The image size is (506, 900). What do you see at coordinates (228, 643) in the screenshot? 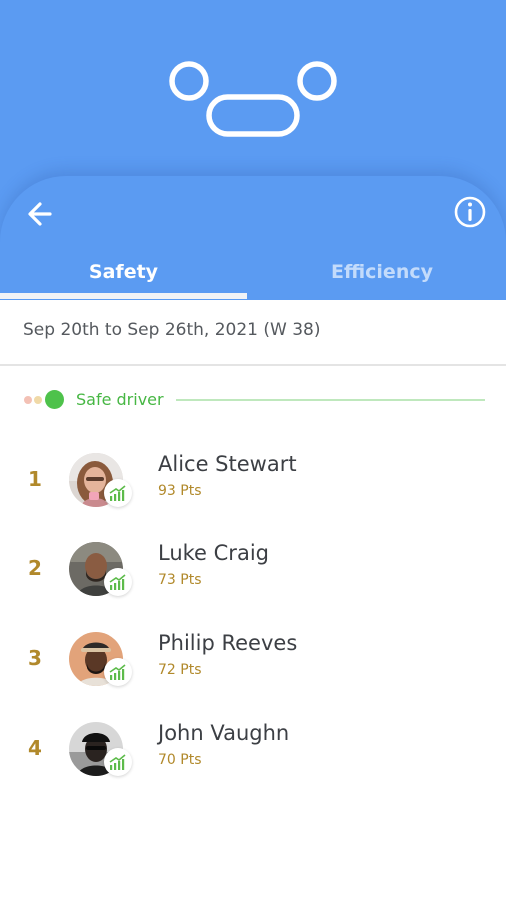
I see `driver-name: Philip Reeves` at bounding box center [228, 643].